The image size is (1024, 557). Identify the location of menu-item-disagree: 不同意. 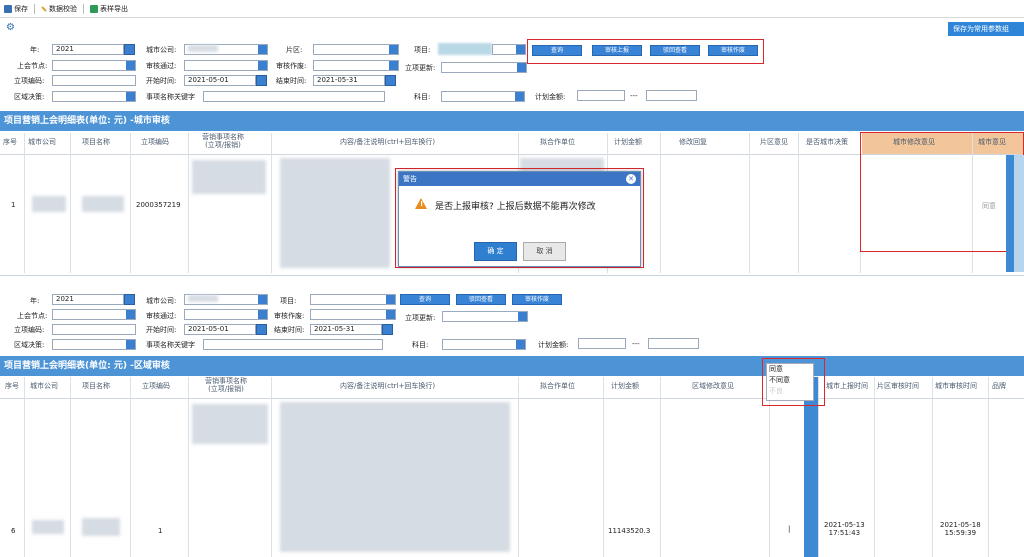
(791, 380).